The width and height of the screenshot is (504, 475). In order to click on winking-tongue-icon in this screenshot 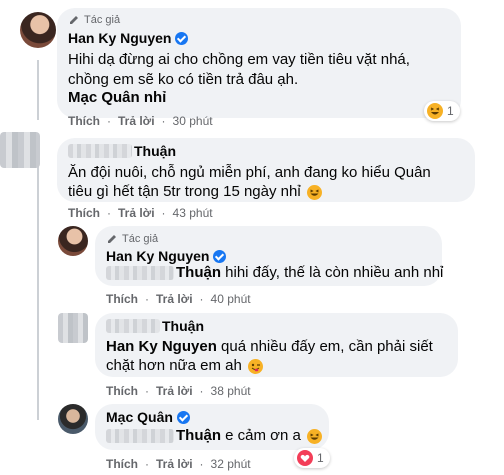, I will do `click(255, 366)`.